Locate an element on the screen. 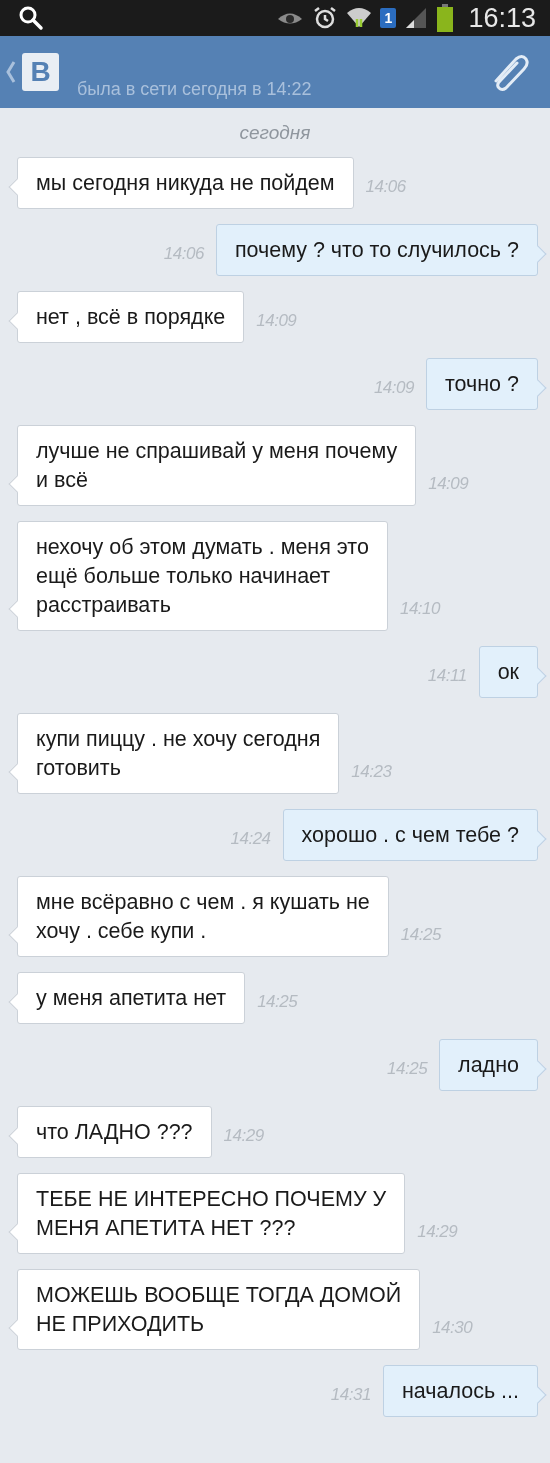 This screenshot has height=1463, width=550. received-message: ТЕБЕ НЕ ИНТЕРЕСНО ПОЧЕМУ У МЕНЯ АПЕТИТА НЕТ ??? is located at coordinates (207, 1213).